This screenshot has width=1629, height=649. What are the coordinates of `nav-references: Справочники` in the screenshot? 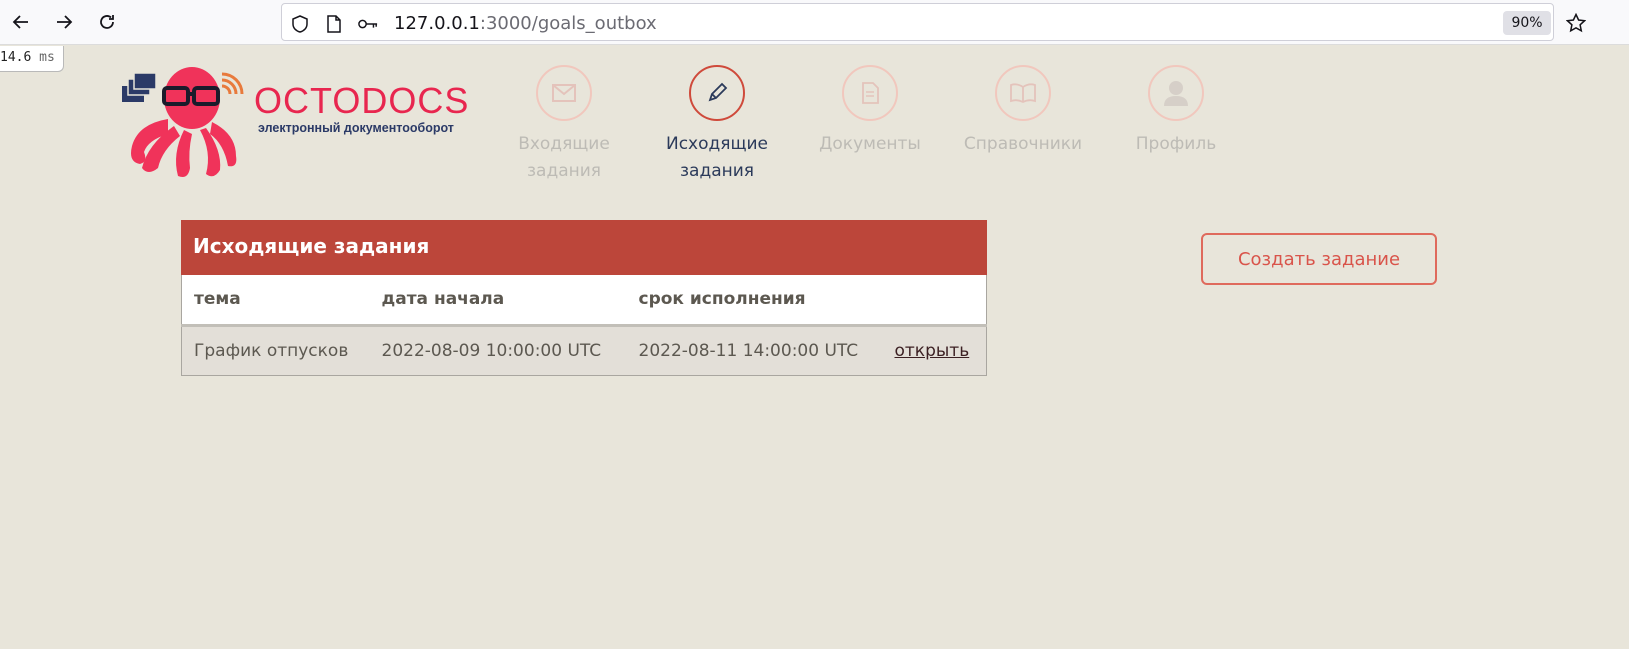 It's located at (1023, 111).